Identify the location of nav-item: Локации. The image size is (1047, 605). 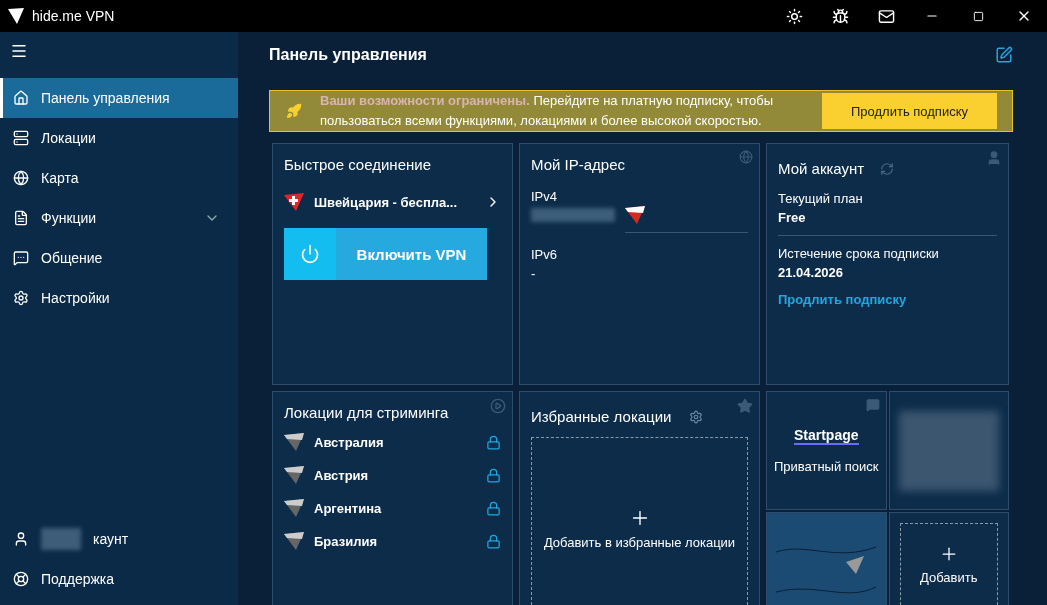
(119, 138).